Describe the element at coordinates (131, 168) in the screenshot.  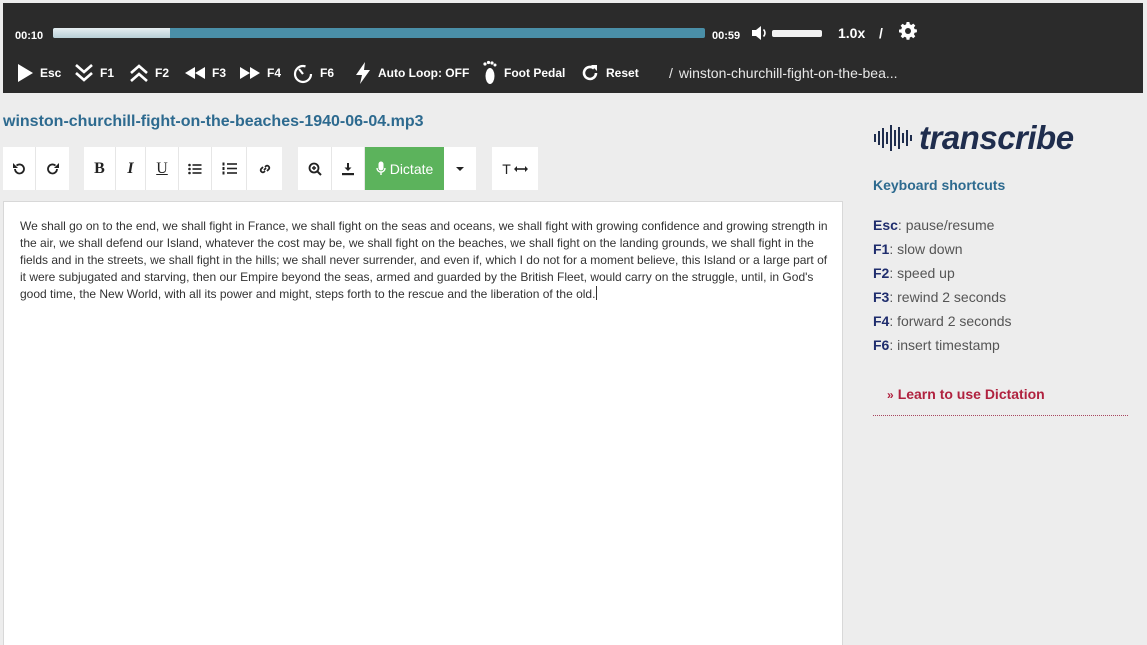
I see `italic-button: I` at that location.